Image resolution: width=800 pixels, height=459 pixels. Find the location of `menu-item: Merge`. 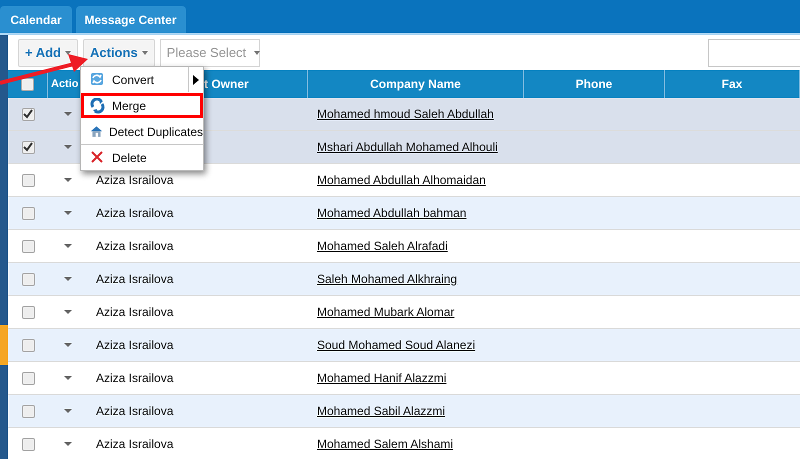

menu-item: Merge is located at coordinates (142, 105).